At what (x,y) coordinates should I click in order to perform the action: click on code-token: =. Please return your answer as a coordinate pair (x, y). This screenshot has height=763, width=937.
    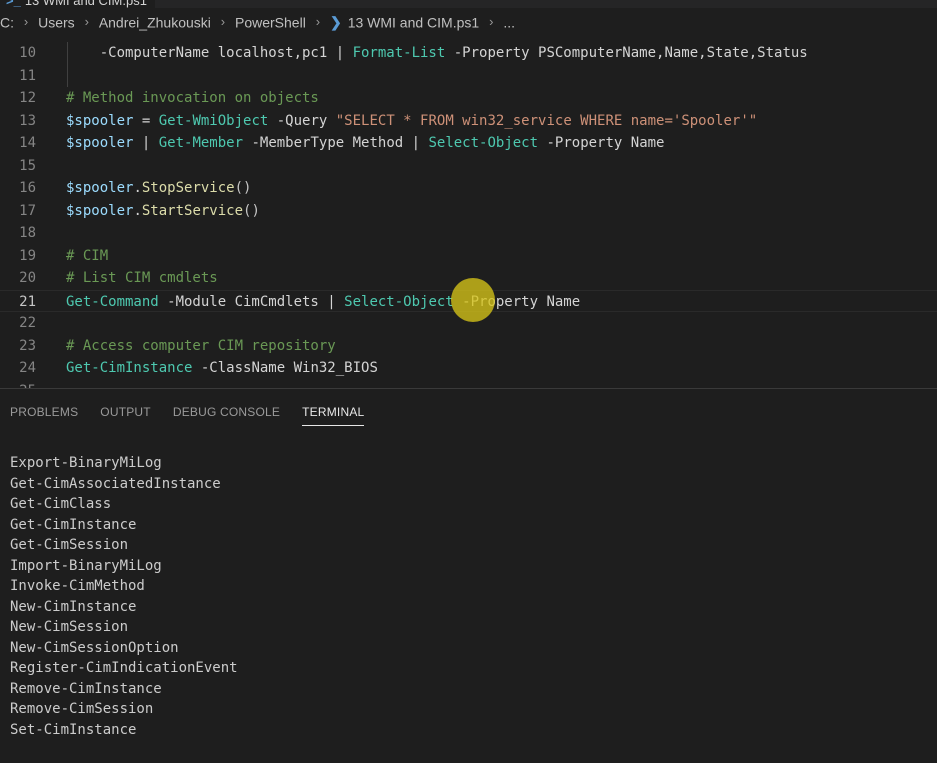
    Looking at the image, I should click on (146, 120).